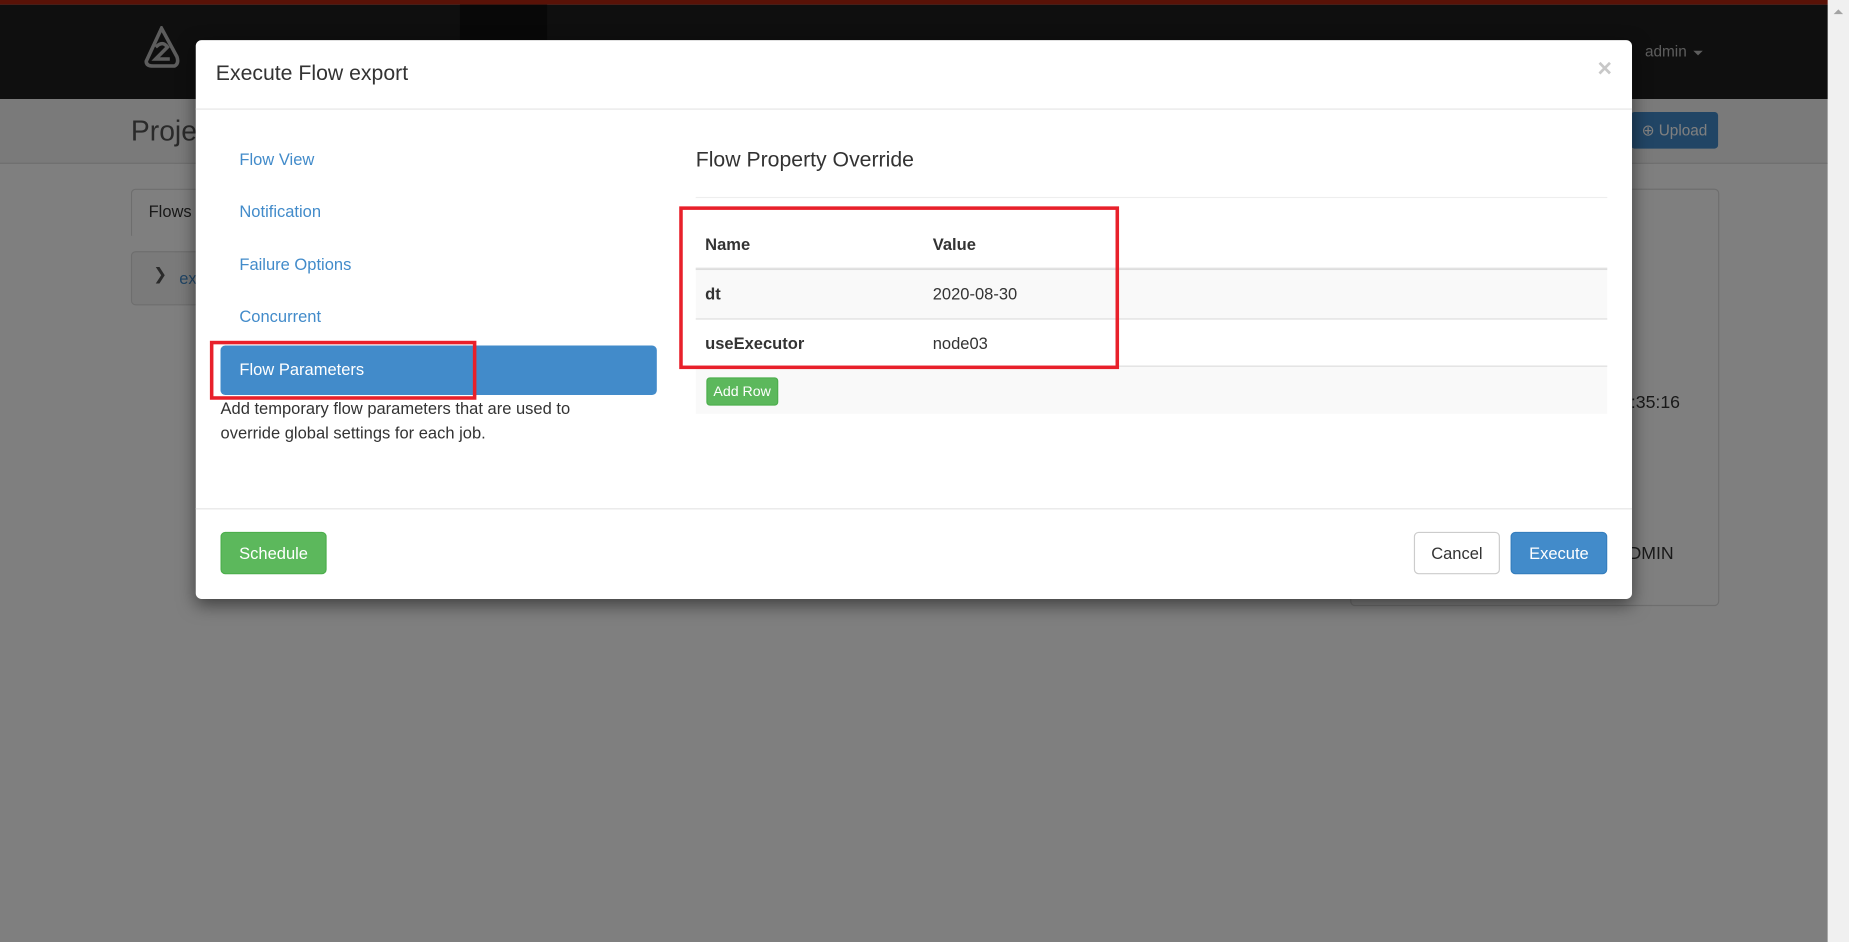  I want to click on modal-title: Execute Flow export, so click(312, 73).